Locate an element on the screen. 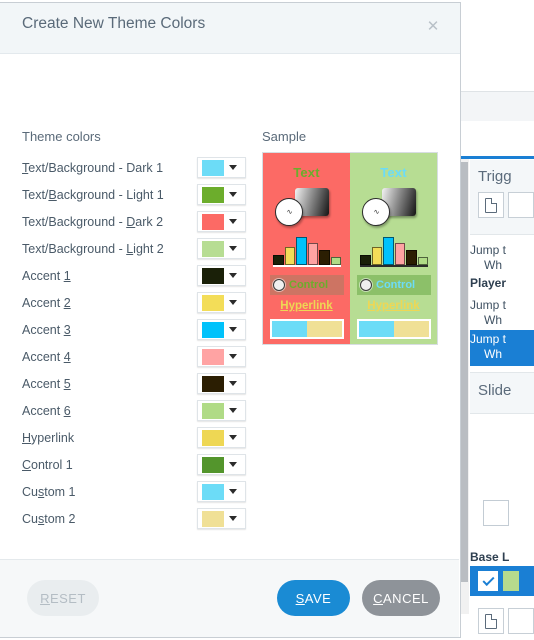  trigger-group-label: Player is located at coordinates (488, 283).